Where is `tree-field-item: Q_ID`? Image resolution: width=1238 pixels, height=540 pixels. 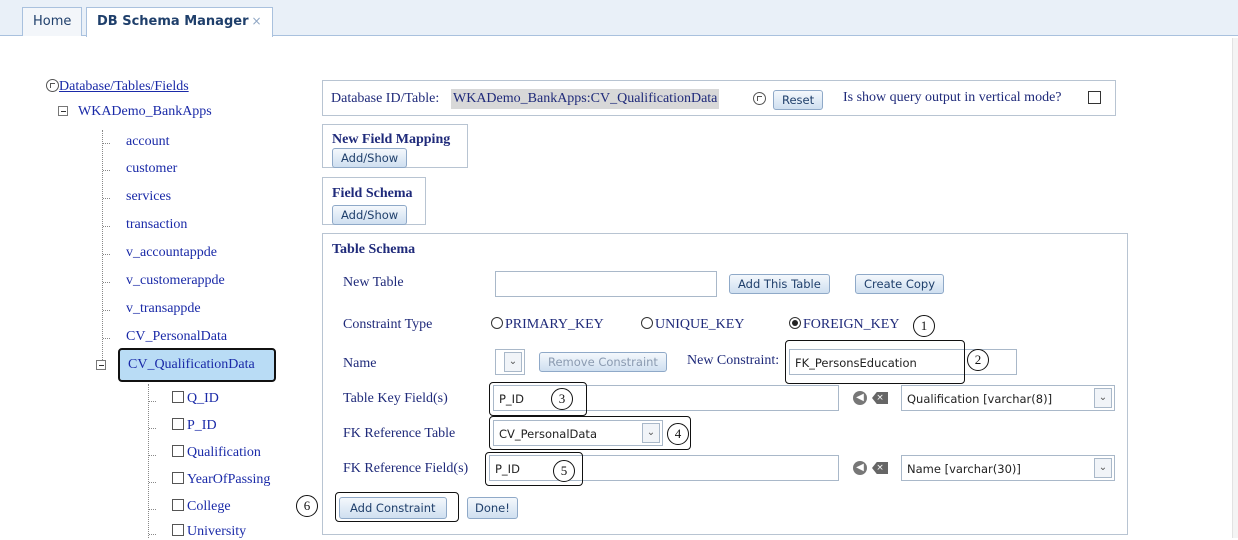 tree-field-item: Q_ID is located at coordinates (195, 399).